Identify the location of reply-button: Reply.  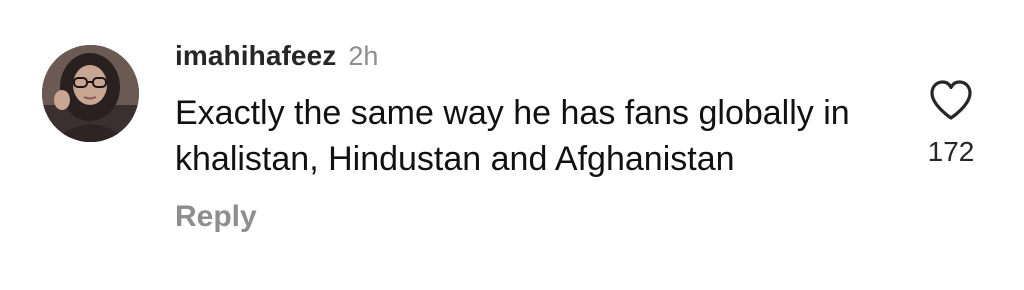
(216, 217).